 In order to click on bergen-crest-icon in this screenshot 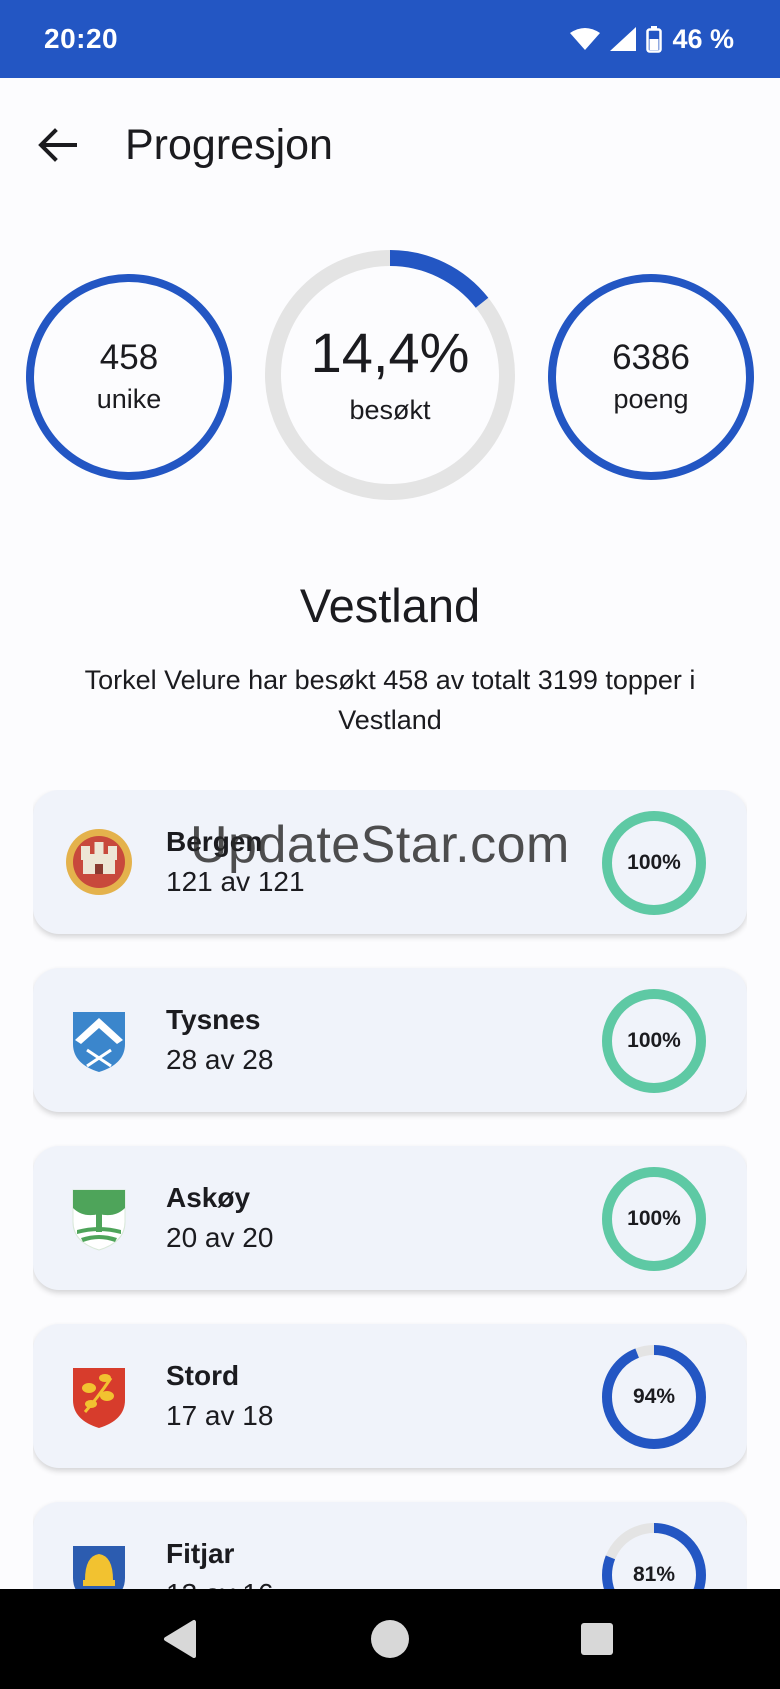, I will do `click(99, 862)`.